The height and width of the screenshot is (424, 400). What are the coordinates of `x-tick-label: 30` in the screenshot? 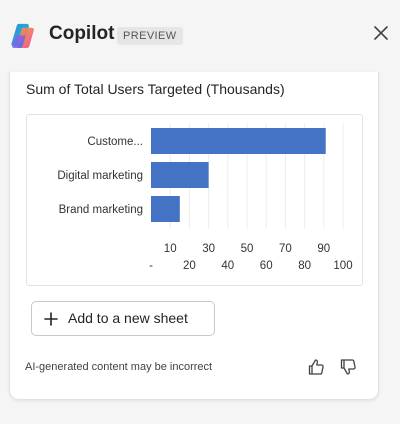 It's located at (208, 249).